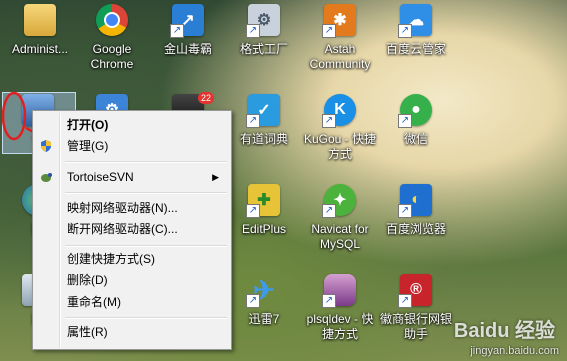 Image resolution: width=567 pixels, height=361 pixels. What do you see at coordinates (40, 20) in the screenshot?
I see `user-folder-icon` at bounding box center [40, 20].